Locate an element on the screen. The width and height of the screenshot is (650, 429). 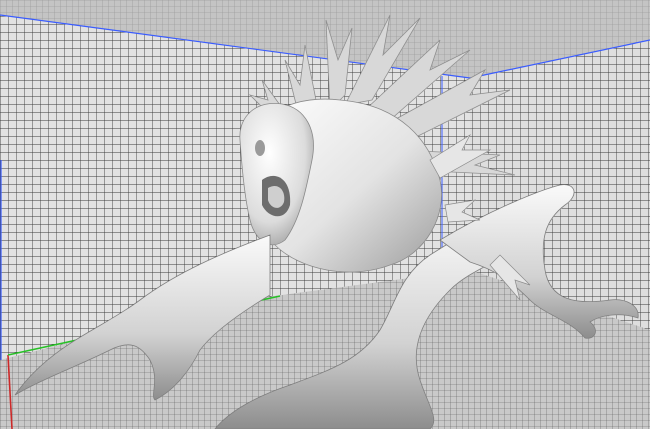
creature-eye is located at coordinates (260, 148).